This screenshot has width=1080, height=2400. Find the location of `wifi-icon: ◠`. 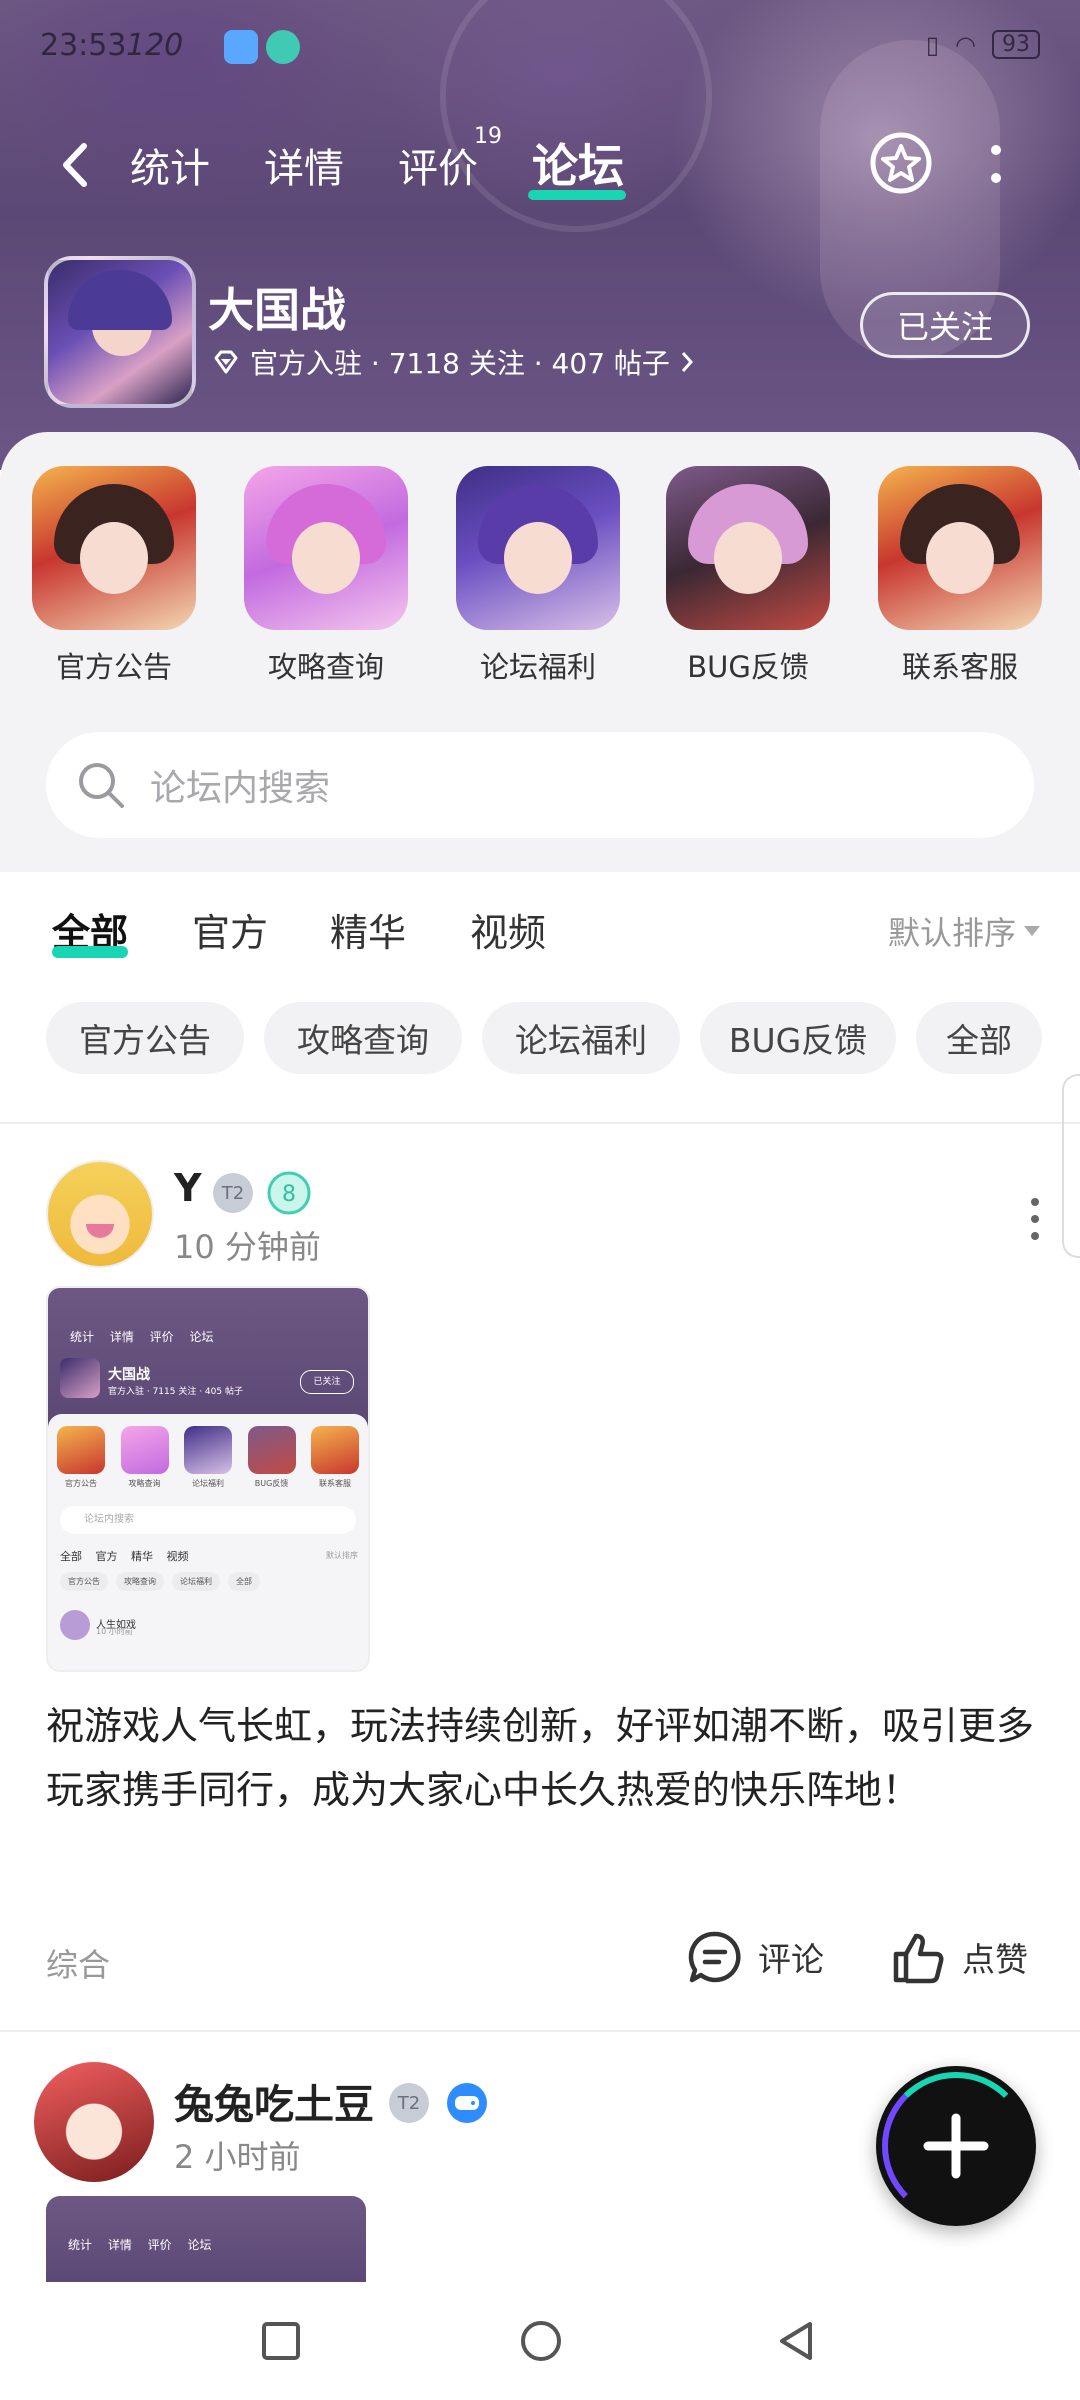

wifi-icon: ◠ is located at coordinates (965, 44).